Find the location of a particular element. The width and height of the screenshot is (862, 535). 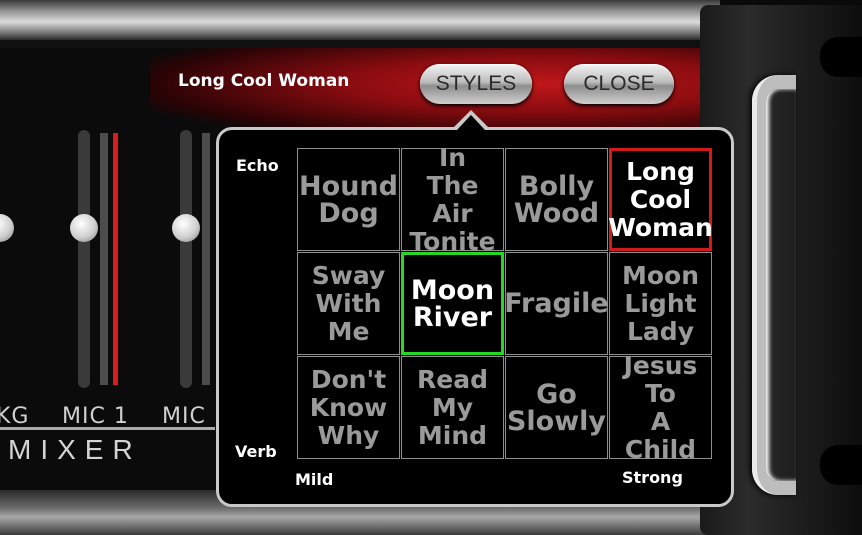

style-cell-label: Read My Mind is located at coordinates (452, 407).